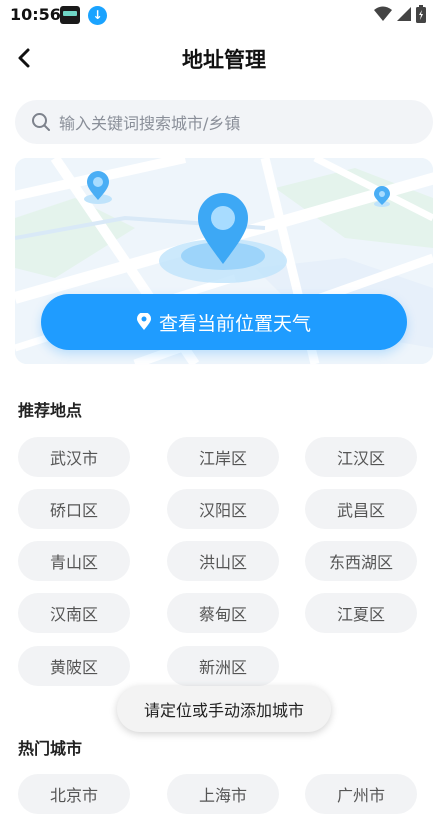 The width and height of the screenshot is (448, 814). What do you see at coordinates (234, 323) in the screenshot?
I see `locate-button-label: 查看当前位置天气` at bounding box center [234, 323].